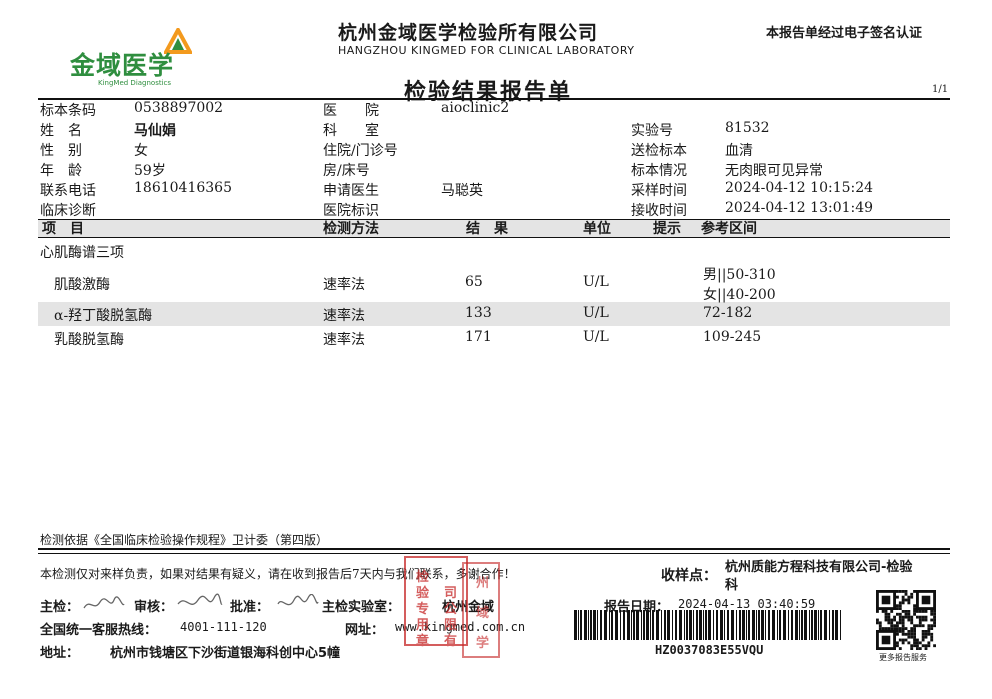  Describe the element at coordinates (423, 641) in the screenshot. I see `stamp-char: 章` at that location.